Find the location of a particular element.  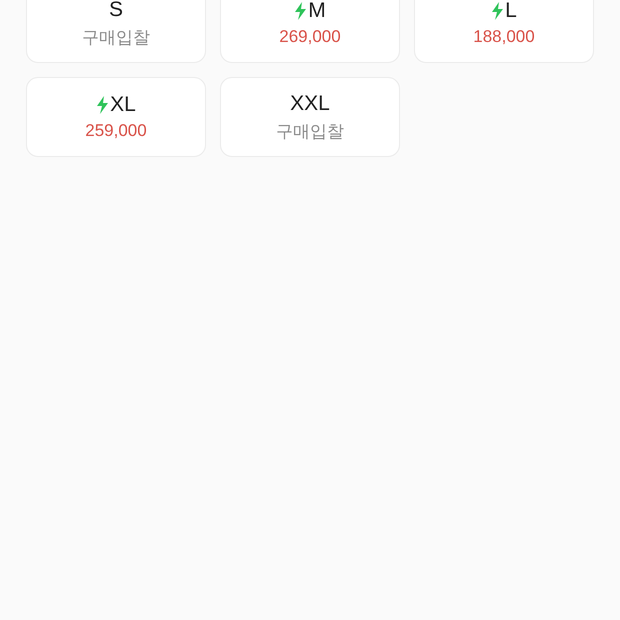

size-label: S is located at coordinates (115, 11).